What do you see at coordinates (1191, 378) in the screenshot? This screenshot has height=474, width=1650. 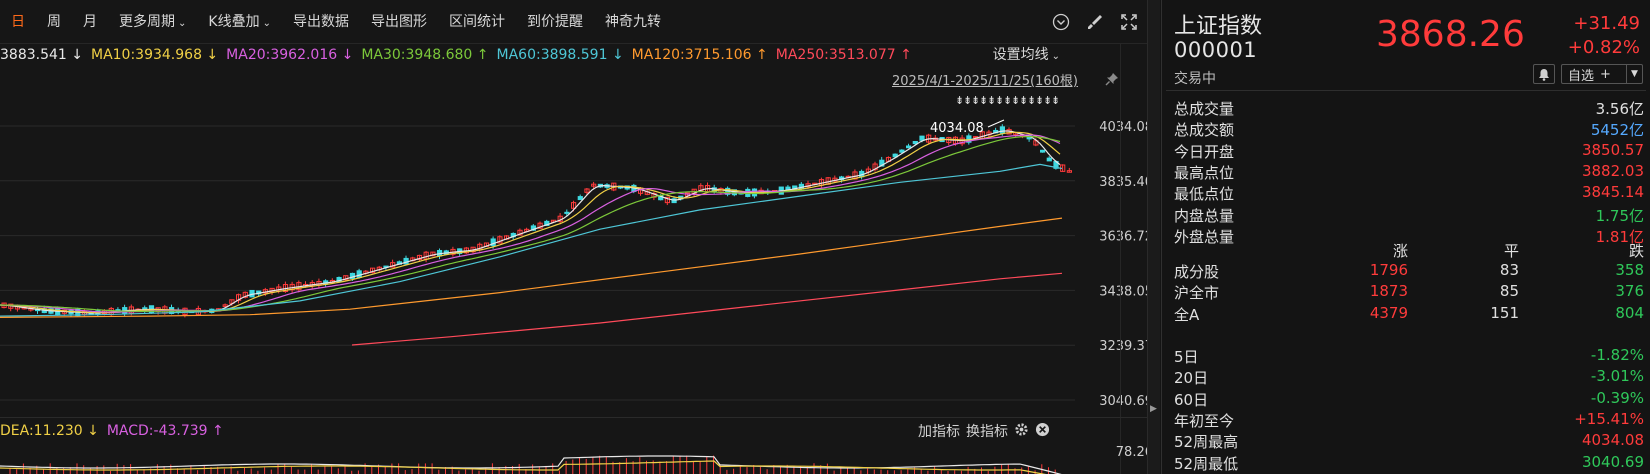 I see `period-label: 20日` at bounding box center [1191, 378].